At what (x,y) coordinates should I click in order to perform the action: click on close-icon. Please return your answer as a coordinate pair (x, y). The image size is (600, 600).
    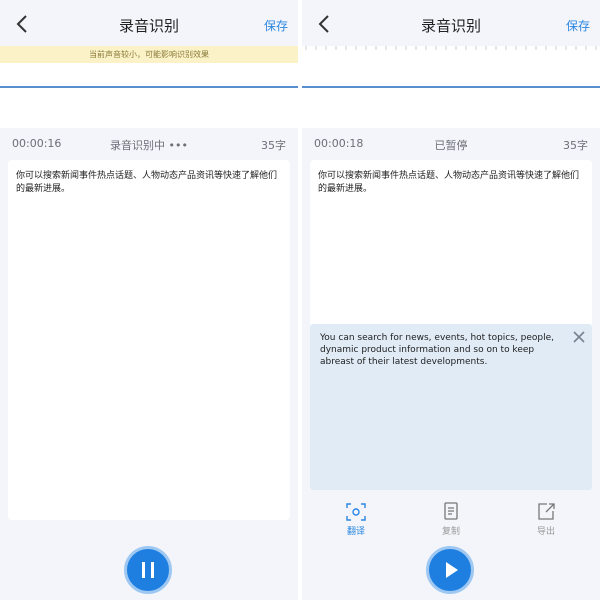
    Looking at the image, I should click on (579, 337).